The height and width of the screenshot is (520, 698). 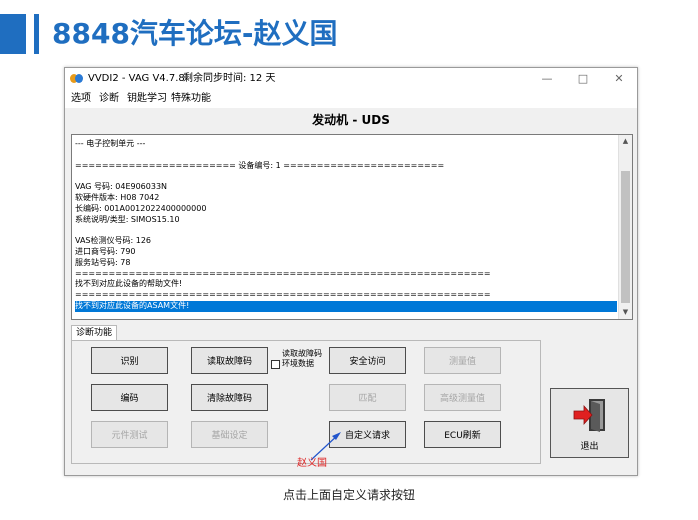 What do you see at coordinates (367, 397) in the screenshot?
I see `adaptation-button: 匹配` at bounding box center [367, 397].